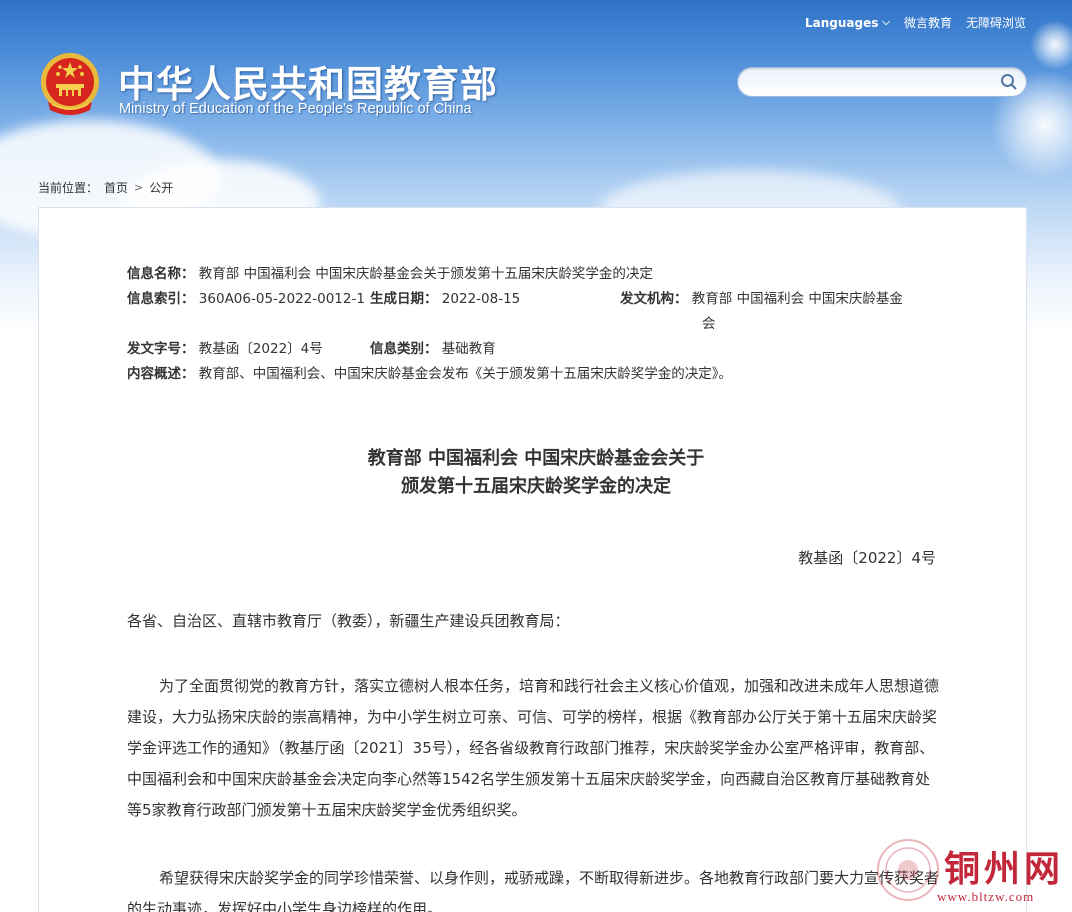 The image size is (1072, 912). I want to click on top-links-bar: Languages ⌵ 微言教育 无障碍浏览, so click(915, 22).